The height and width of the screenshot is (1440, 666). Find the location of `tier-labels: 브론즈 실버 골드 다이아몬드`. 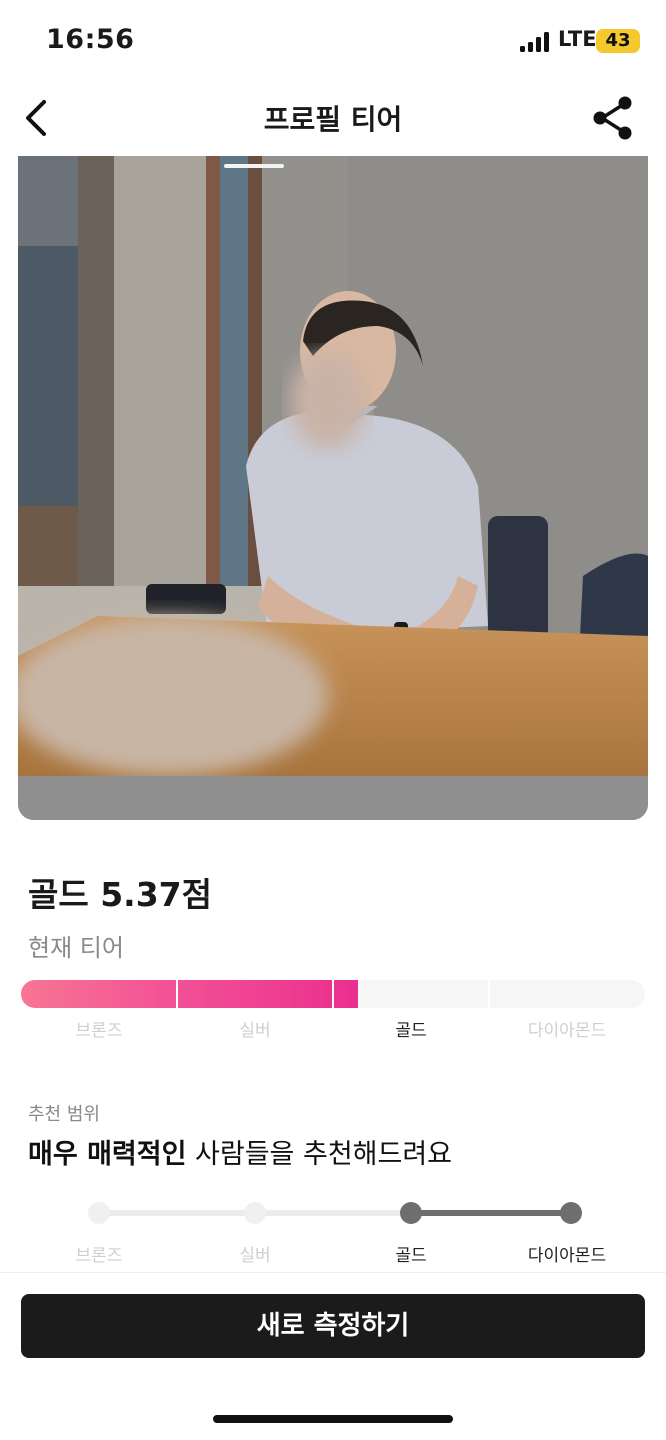

tier-labels: 브론즈 실버 골드 다이아몬드 is located at coordinates (333, 1030).